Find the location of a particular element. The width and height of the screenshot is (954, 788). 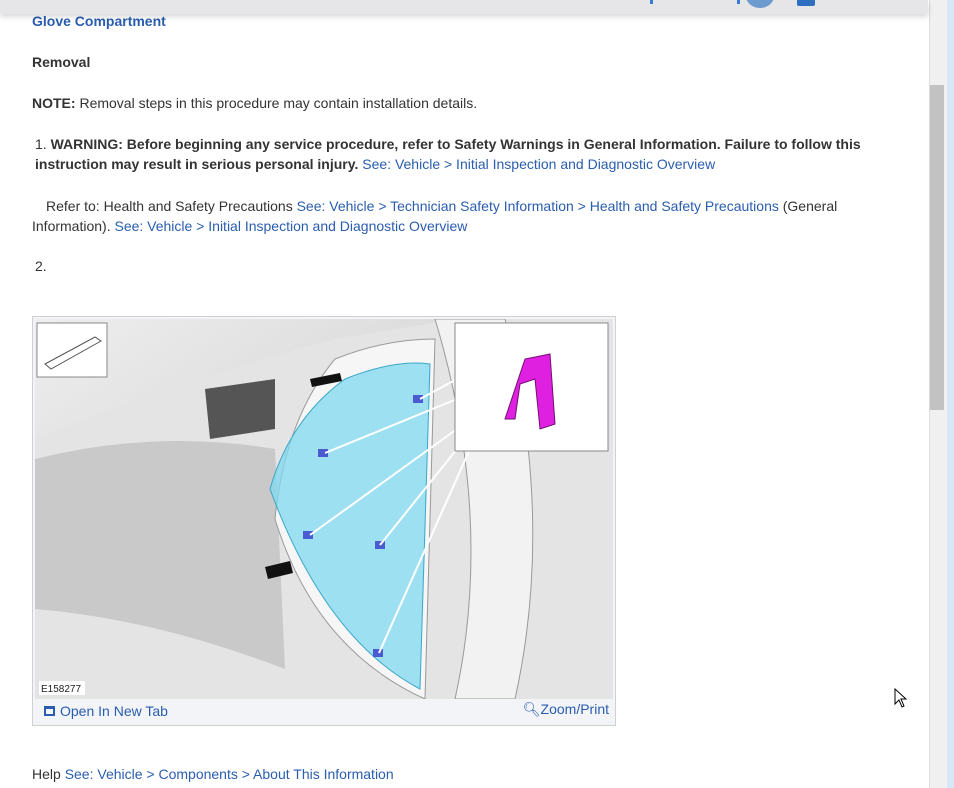

scrollbar-thumb is located at coordinates (937, 247).